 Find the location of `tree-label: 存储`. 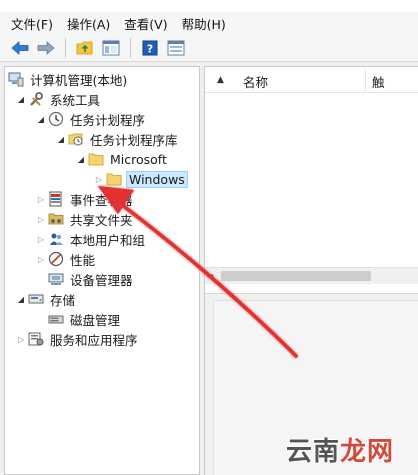

tree-label: 存储 is located at coordinates (63, 300).